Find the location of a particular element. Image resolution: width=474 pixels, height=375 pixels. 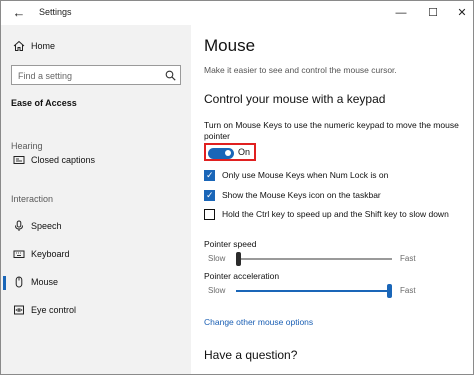

sidebar-item-eye-control: Eye control is located at coordinates (96, 311).